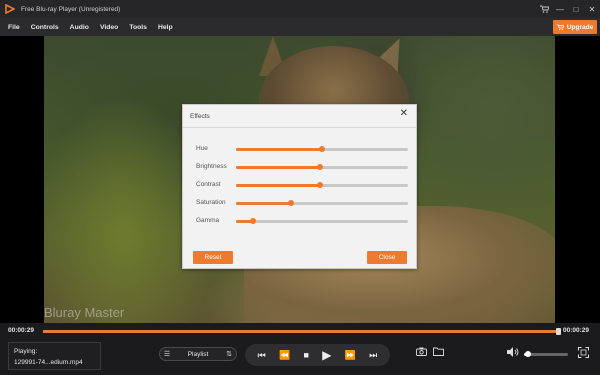  What do you see at coordinates (300, 27) in the screenshot?
I see `menu-bar: File Controls Audio Video Tools Help` at bounding box center [300, 27].